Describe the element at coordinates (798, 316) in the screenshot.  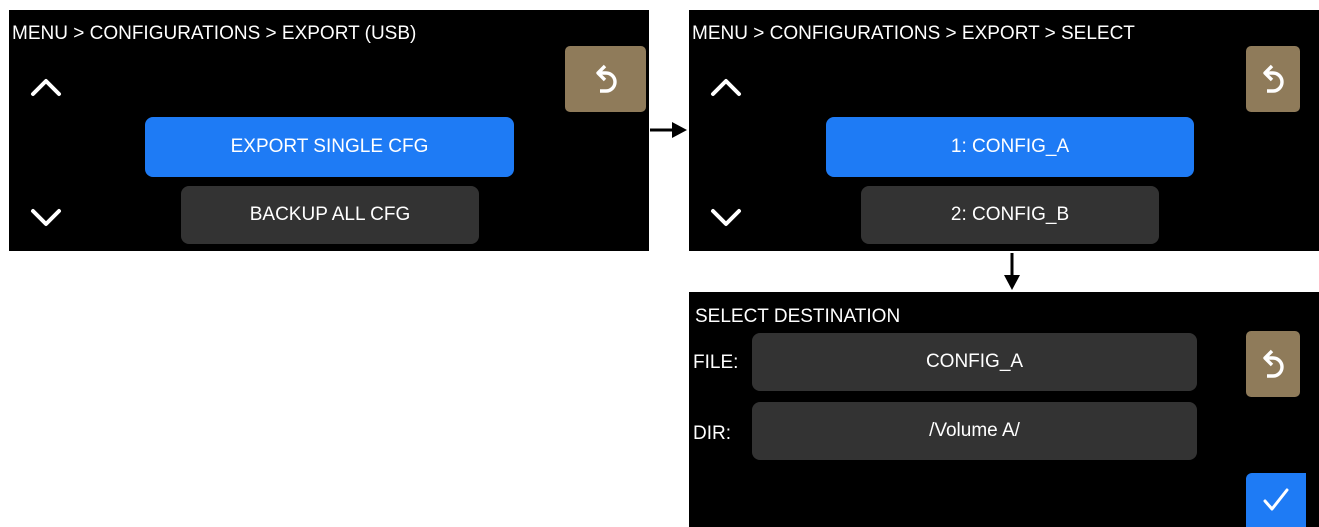
I see `page-title: SELECT DESTINATION` at that location.